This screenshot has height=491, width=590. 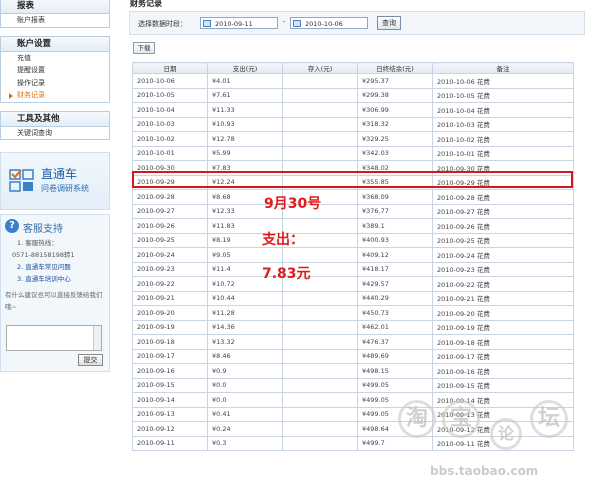 I want to click on page-title: 财务记录, so click(x=146, y=4).